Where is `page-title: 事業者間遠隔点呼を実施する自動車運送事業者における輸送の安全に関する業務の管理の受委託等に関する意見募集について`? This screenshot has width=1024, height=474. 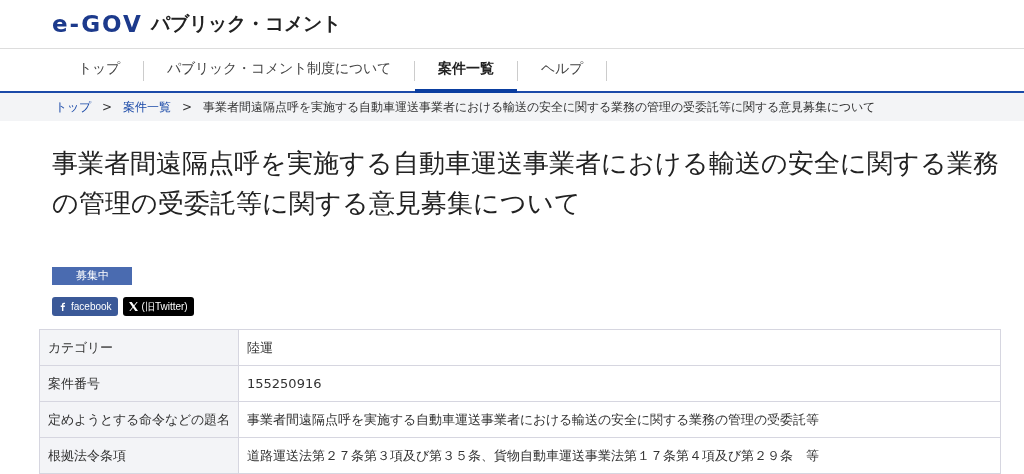
page-title: 事業者間遠隔点呼を実施する自動車運送事業者における輸送の安全に関する業務の管理の受委託等に関する意見募集について is located at coordinates (526, 183).